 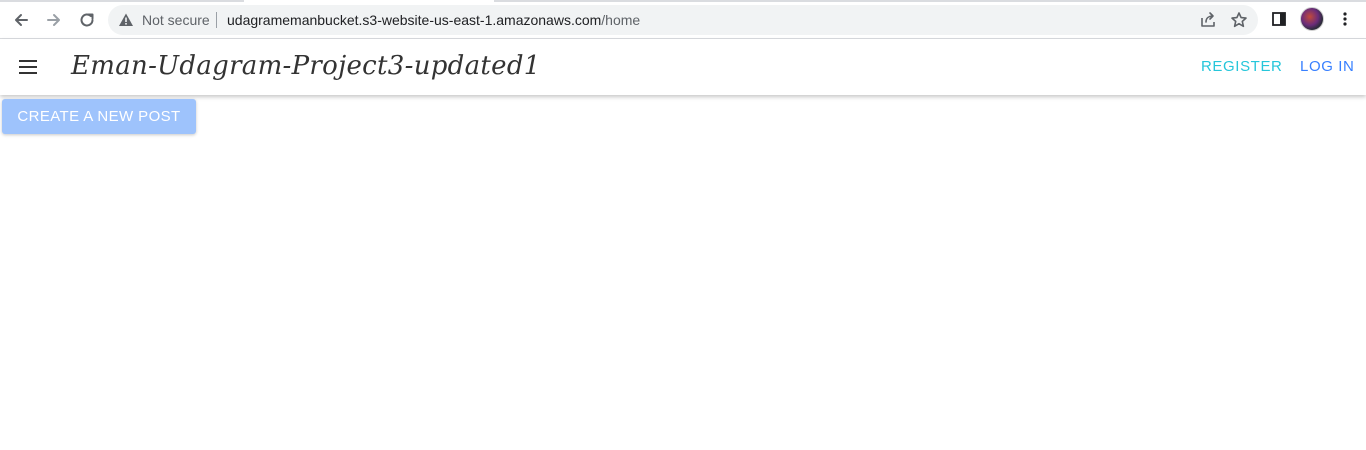 I want to click on back-icon, so click(x=21, y=20).